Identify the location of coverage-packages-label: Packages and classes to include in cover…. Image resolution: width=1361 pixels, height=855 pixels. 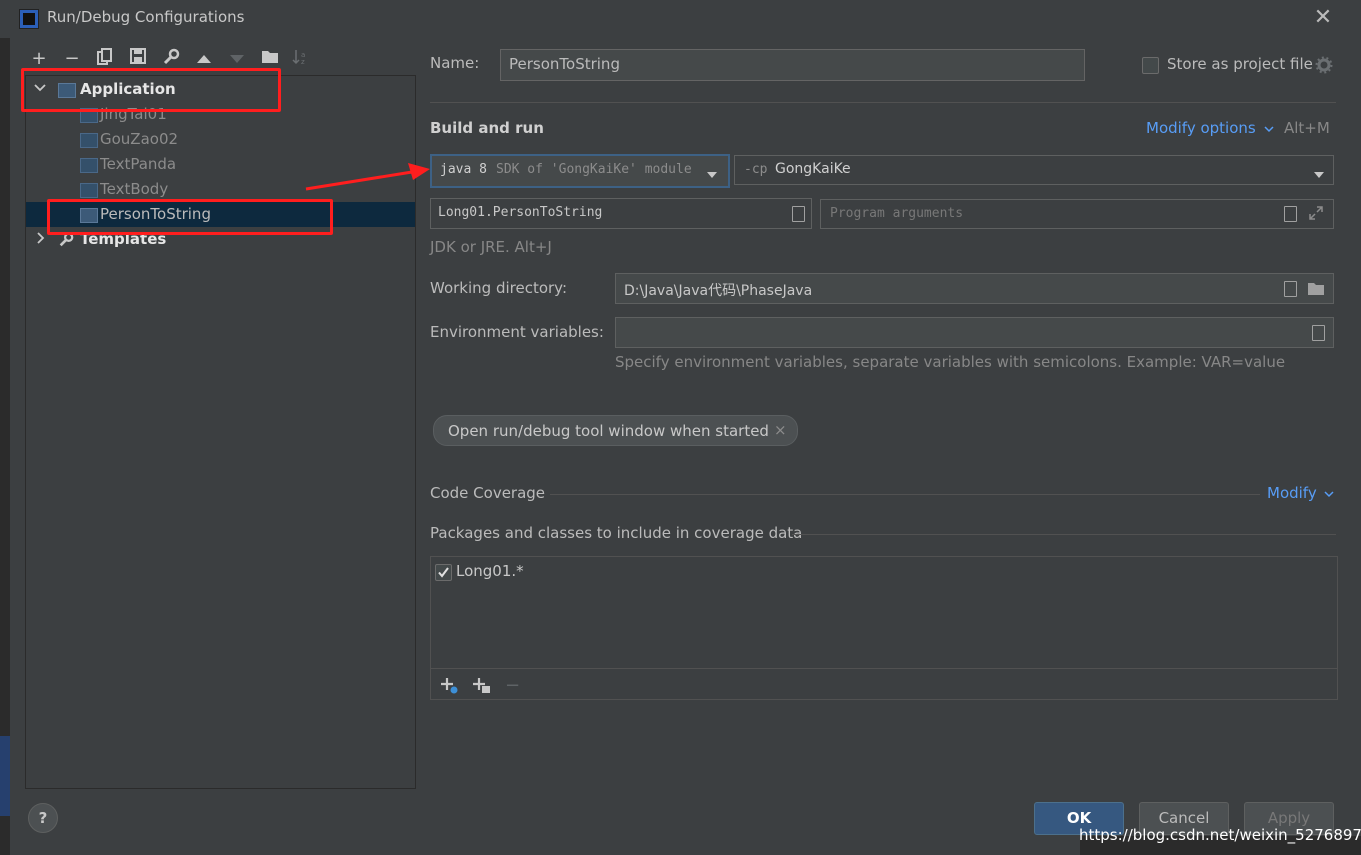
(616, 533).